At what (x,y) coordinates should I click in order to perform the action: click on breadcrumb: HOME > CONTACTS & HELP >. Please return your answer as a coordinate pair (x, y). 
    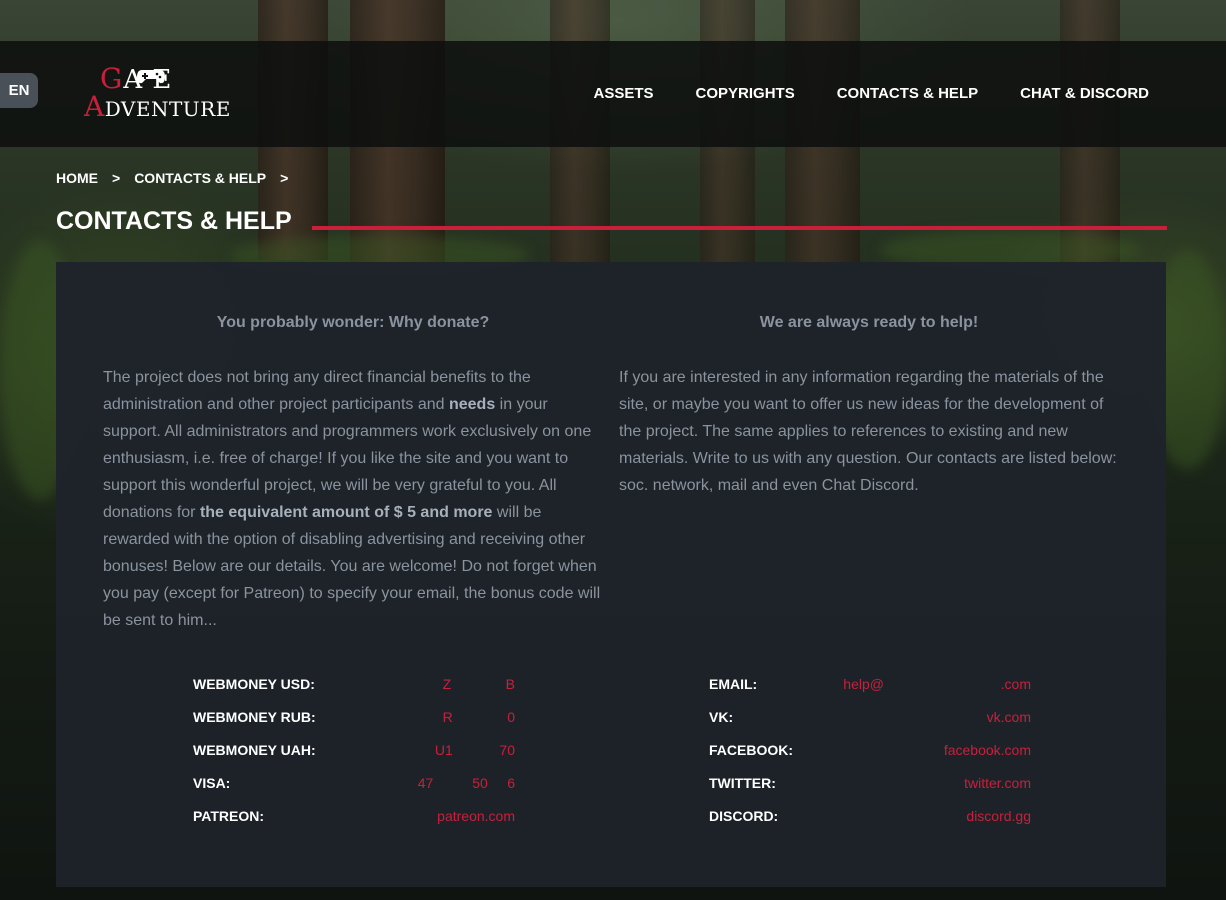
    Looking at the image, I should click on (179, 178).